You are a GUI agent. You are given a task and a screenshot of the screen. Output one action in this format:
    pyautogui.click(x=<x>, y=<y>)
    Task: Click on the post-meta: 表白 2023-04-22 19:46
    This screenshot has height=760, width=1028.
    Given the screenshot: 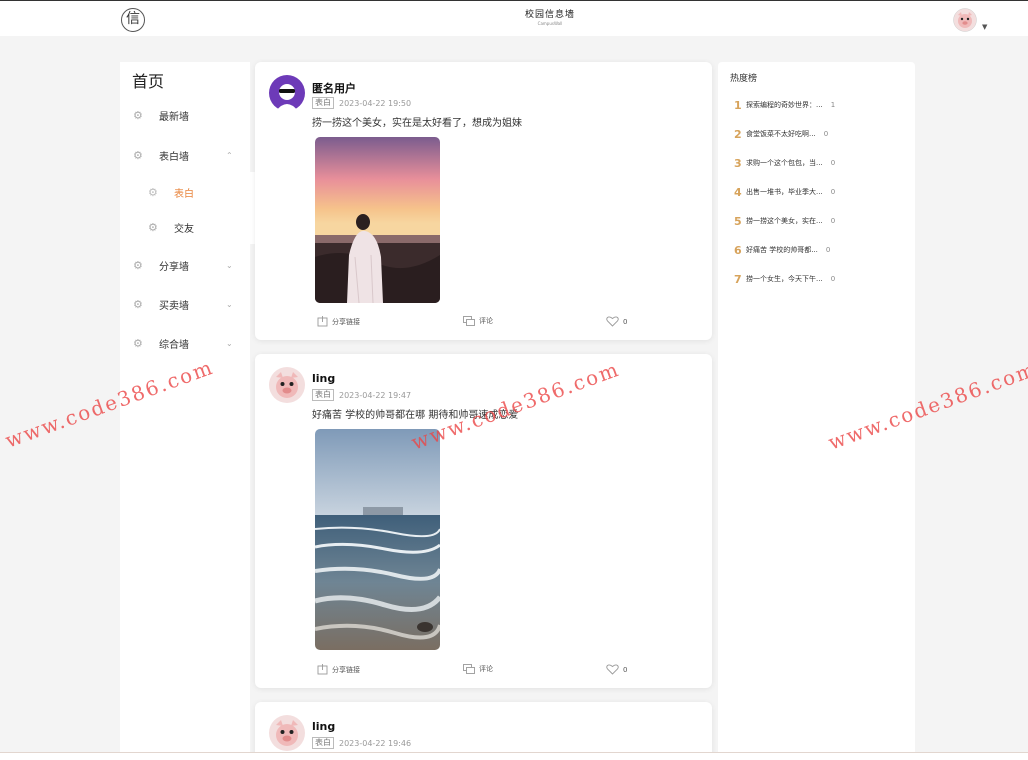 What is the action you would take?
    pyautogui.click(x=361, y=743)
    